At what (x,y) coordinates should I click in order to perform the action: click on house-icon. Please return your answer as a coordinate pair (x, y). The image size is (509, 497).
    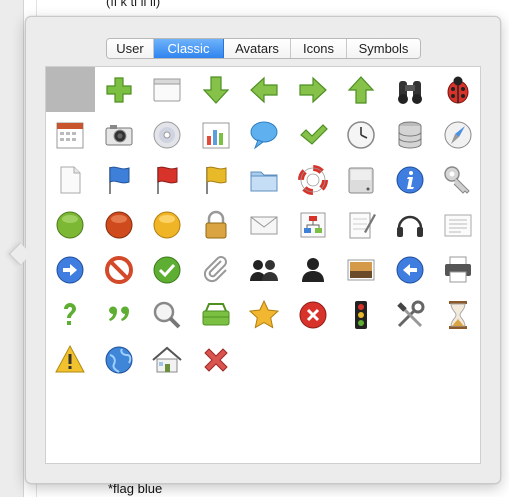
    Looking at the image, I should click on (167, 359).